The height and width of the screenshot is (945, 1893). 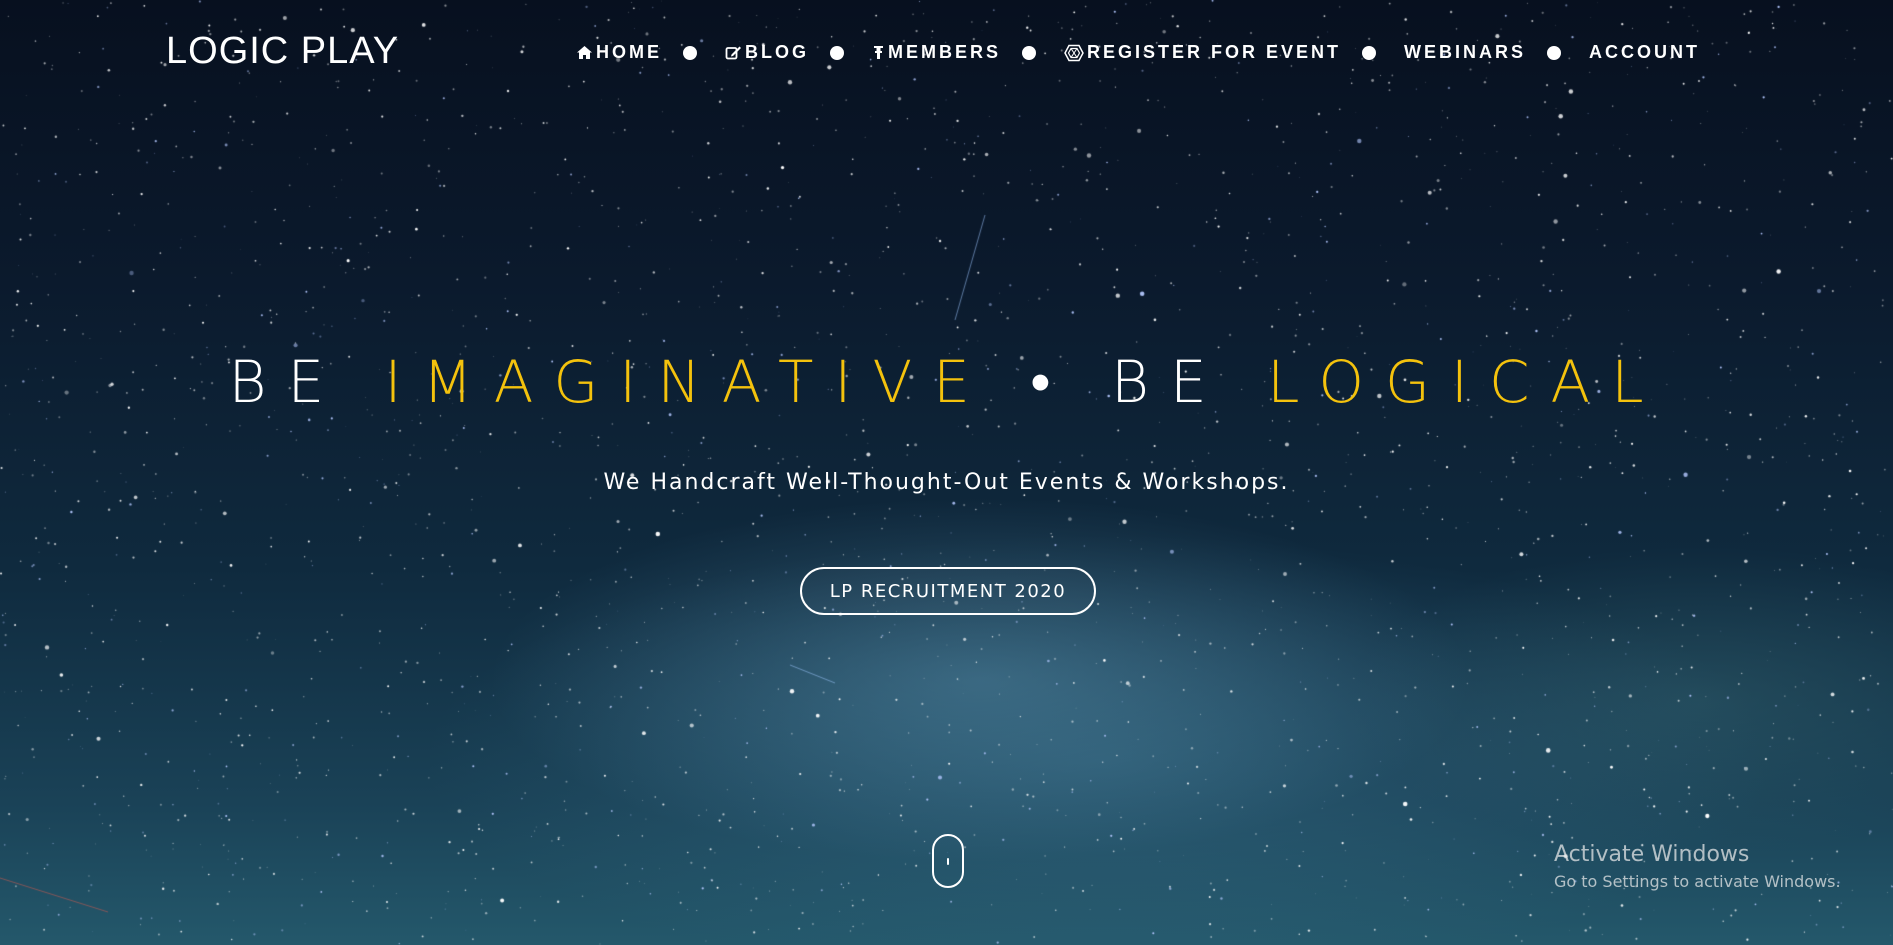 What do you see at coordinates (687, 382) in the screenshot?
I see `hero-title-accent: IMAGINATIVE` at bounding box center [687, 382].